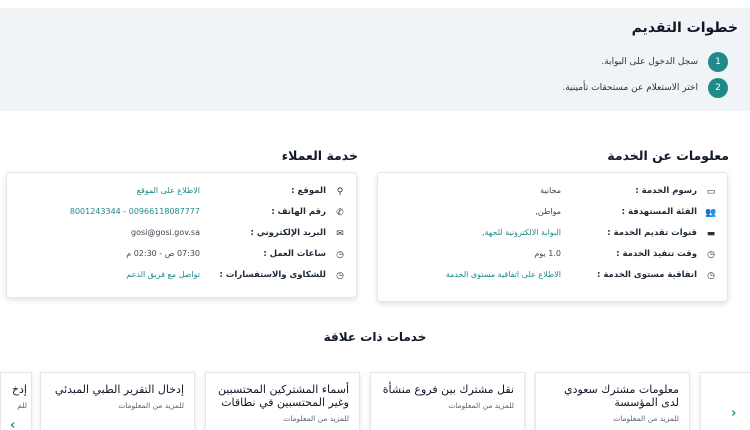 The image size is (750, 430). Describe the element at coordinates (503, 274) in the screenshot. I see `sla-link: الاطلاع على اتفاقية مستوى الخدمة` at that location.